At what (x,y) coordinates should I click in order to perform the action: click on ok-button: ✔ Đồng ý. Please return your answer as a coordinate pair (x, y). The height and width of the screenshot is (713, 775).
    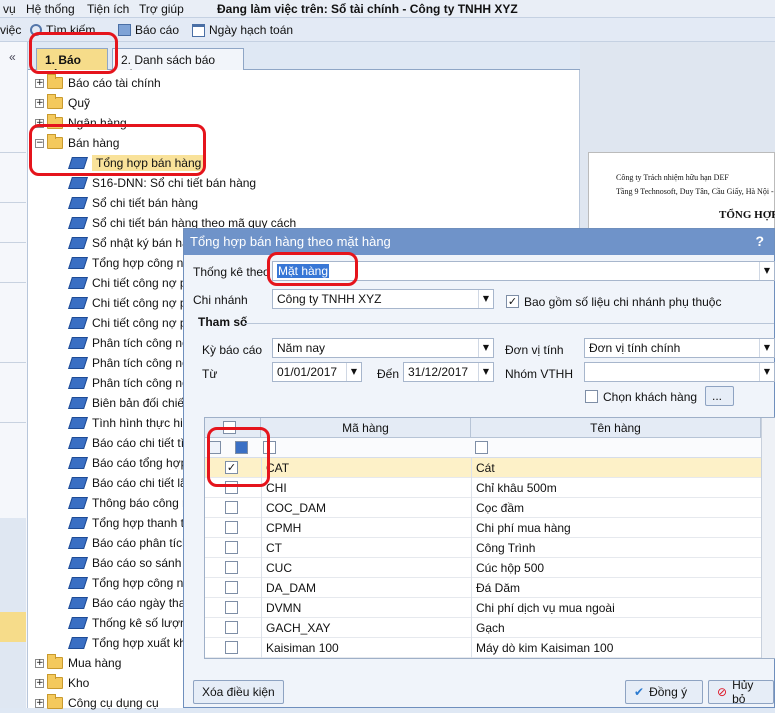
    Looking at the image, I should click on (664, 692).